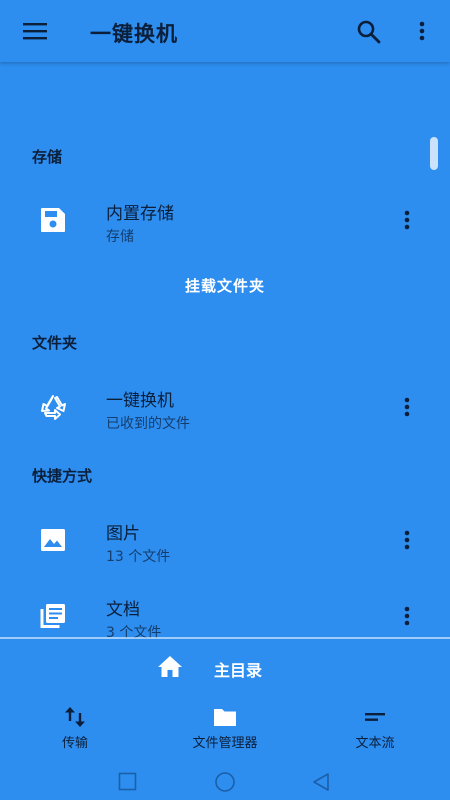 This screenshot has height=800, width=450. Describe the element at coordinates (238, 670) in the screenshot. I see `home-label: 主目录` at that location.